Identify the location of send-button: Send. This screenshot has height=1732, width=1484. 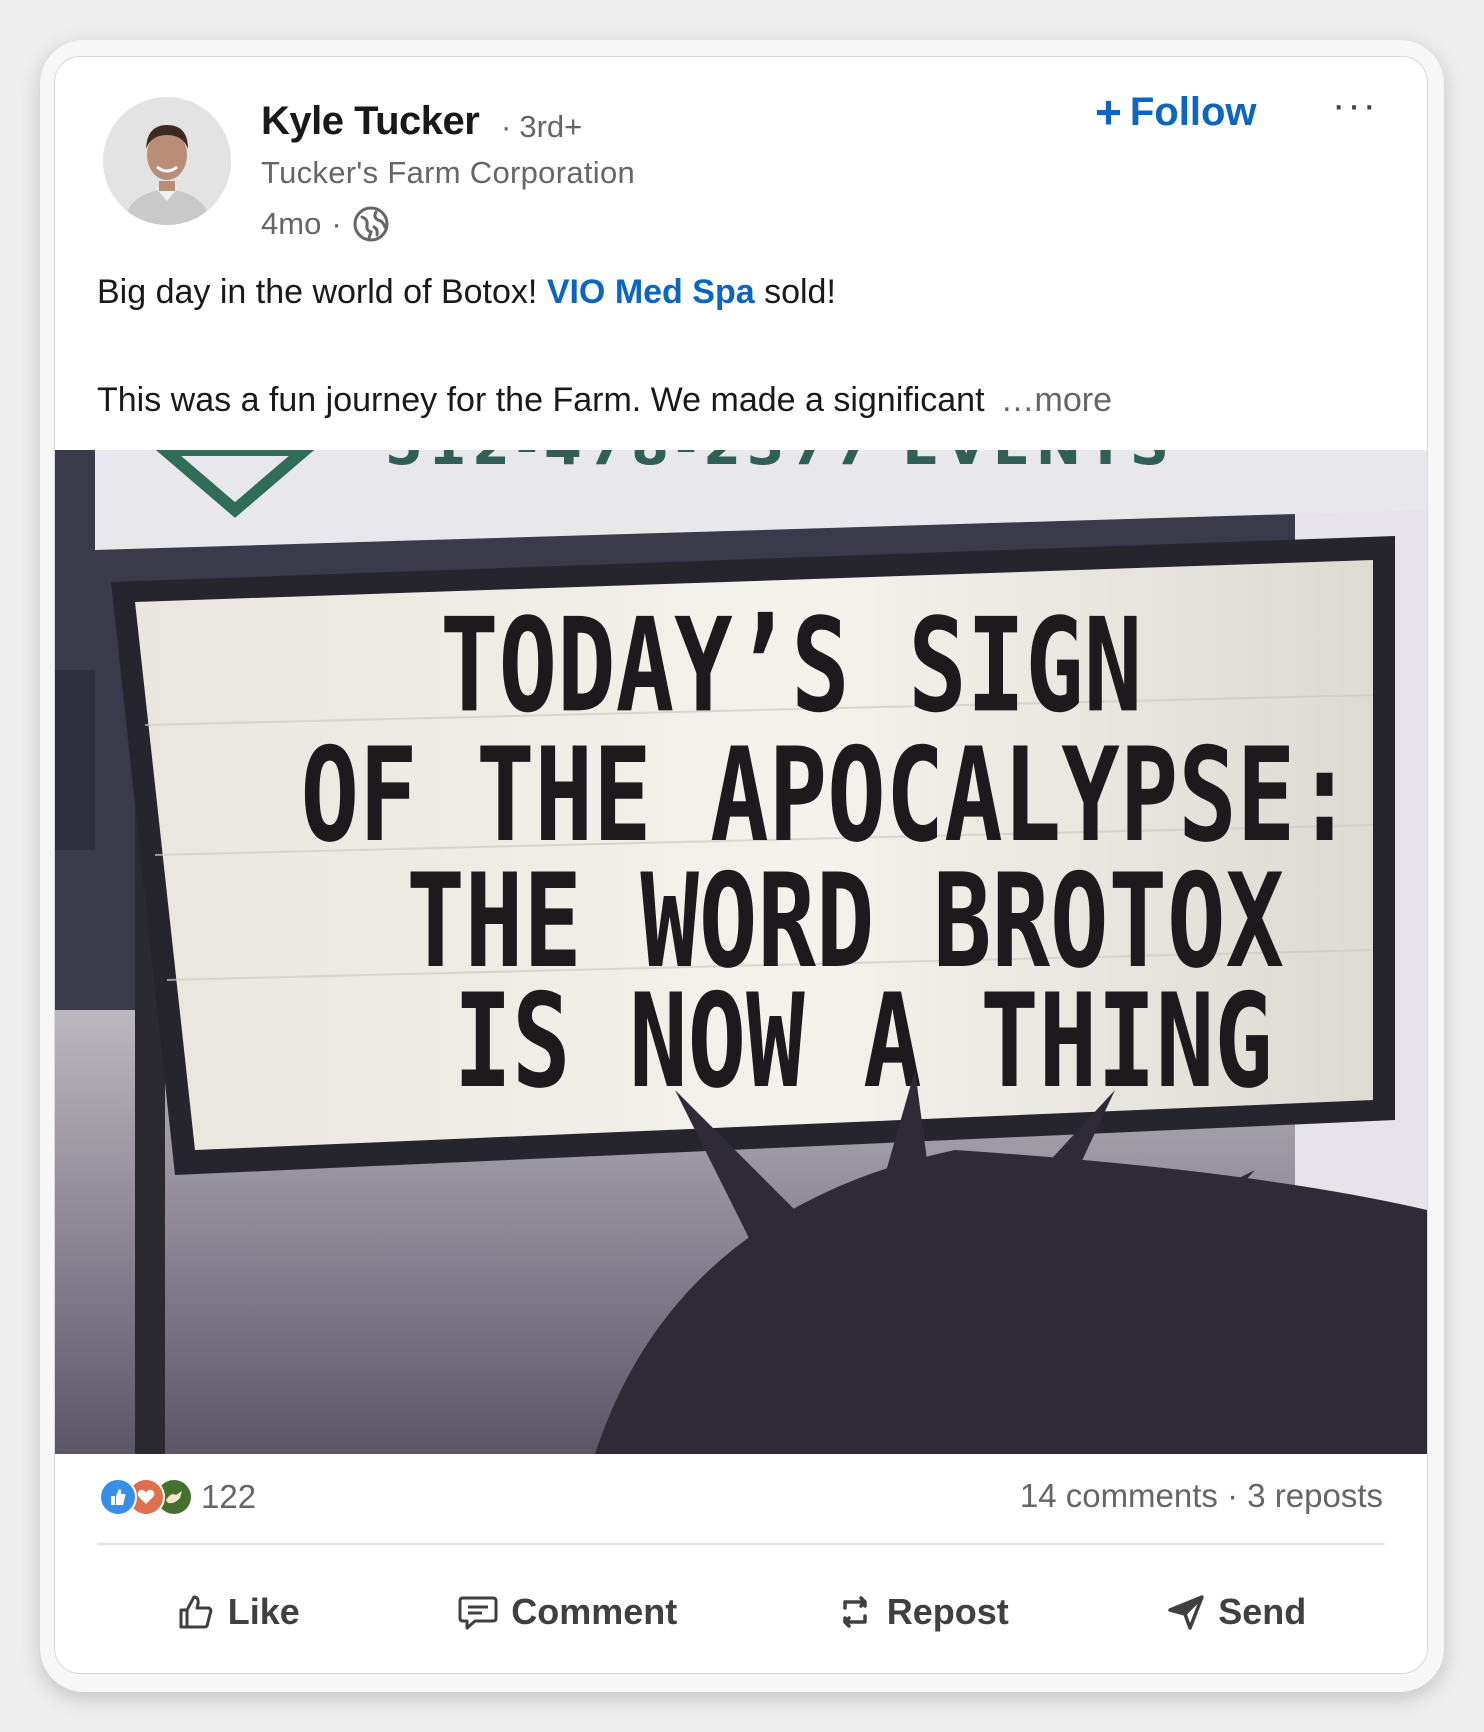
(1236, 1612).